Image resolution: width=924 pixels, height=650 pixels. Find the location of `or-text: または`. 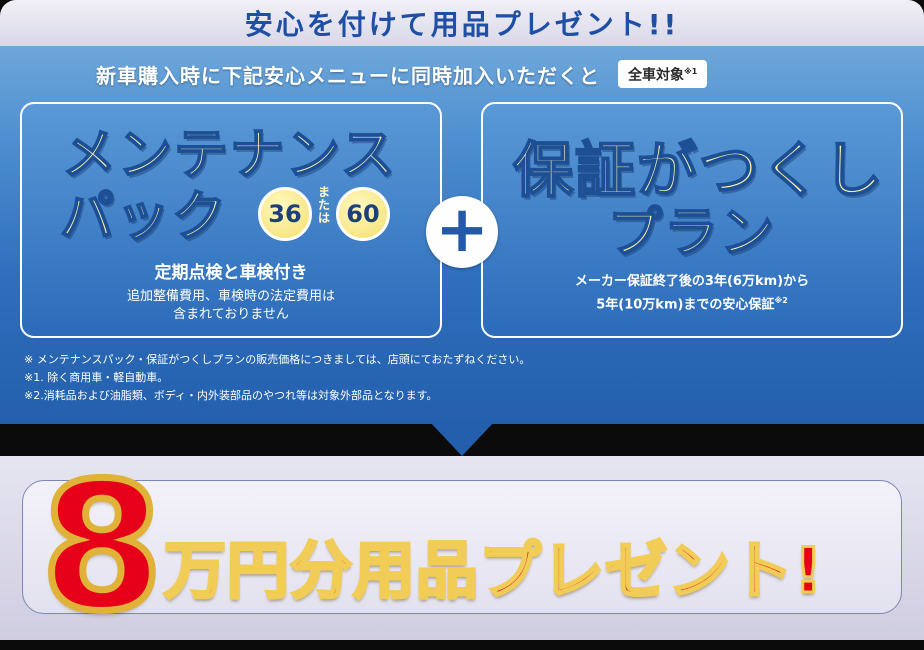

or-text: または is located at coordinates (323, 205).